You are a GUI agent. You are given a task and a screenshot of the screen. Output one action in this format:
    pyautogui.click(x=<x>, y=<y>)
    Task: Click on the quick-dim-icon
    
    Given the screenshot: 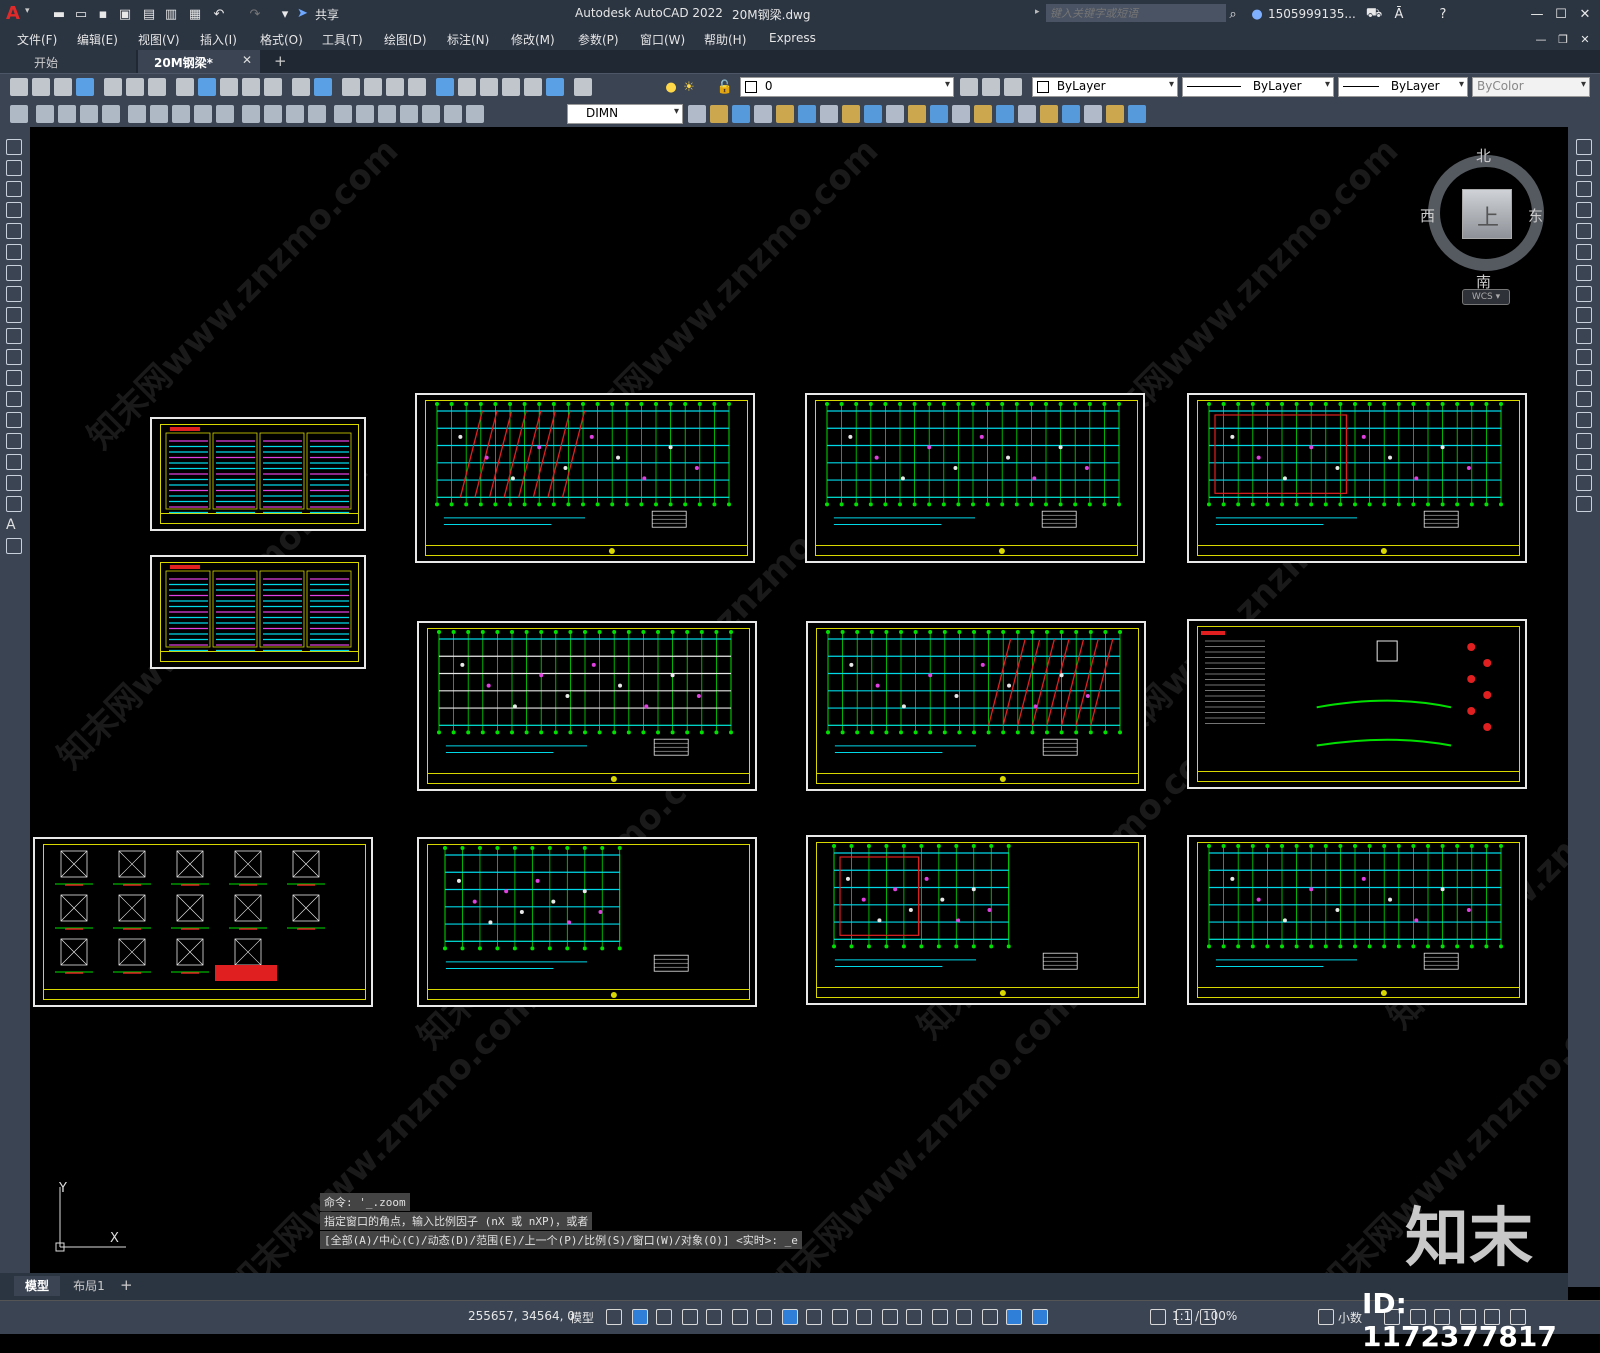 What is the action you would take?
    pyautogui.click(x=225, y=114)
    